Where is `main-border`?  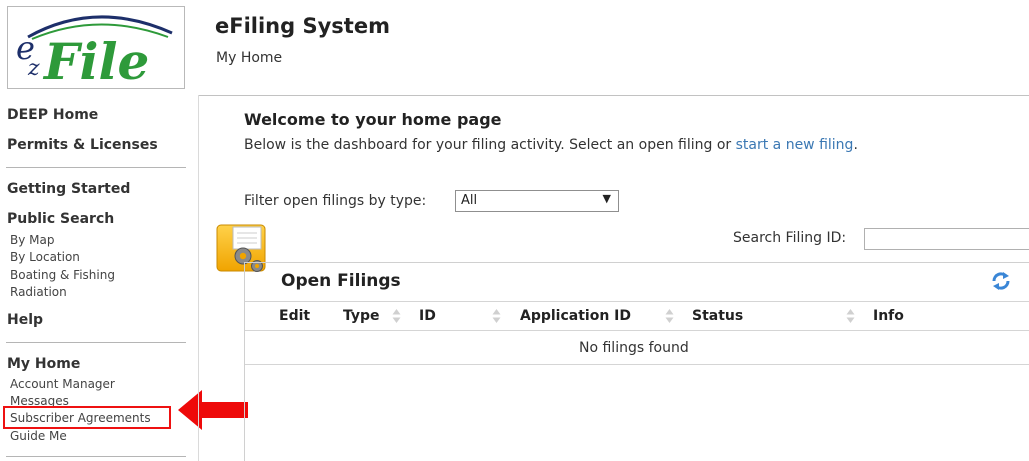 main-border is located at coordinates (198, 278).